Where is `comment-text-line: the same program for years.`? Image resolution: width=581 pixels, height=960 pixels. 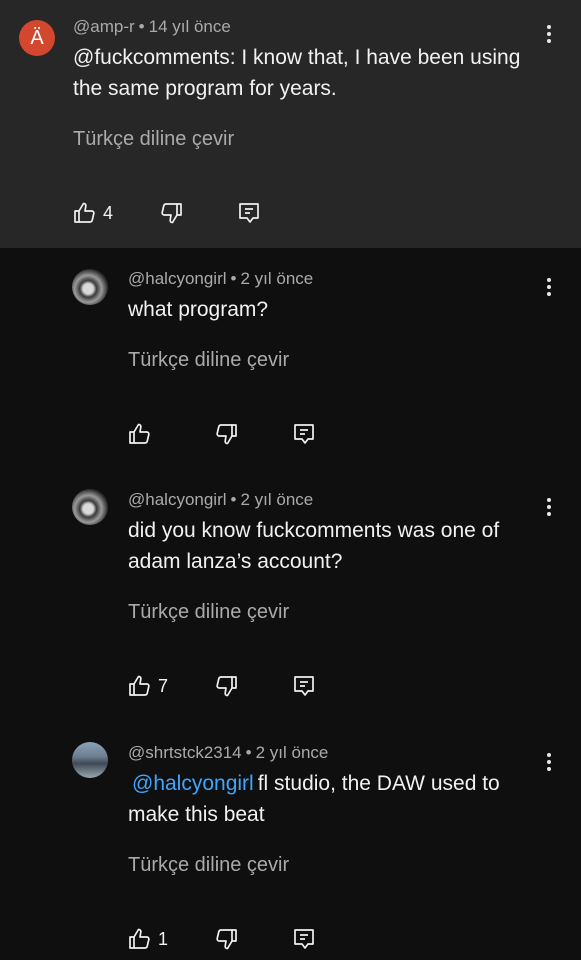 comment-text-line: the same program for years. is located at coordinates (205, 88).